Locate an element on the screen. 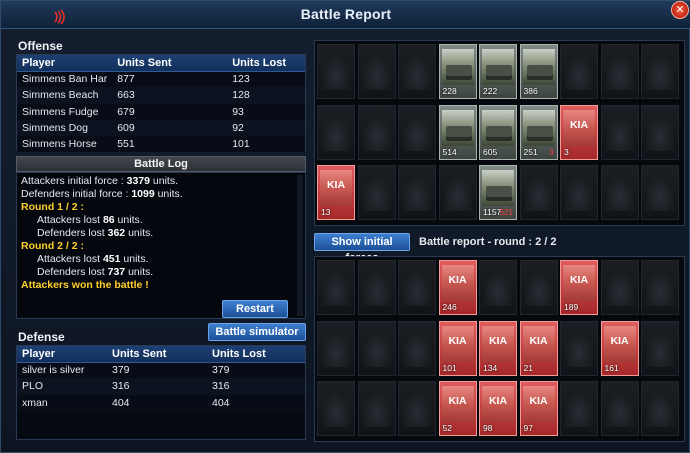 This screenshot has height=453, width=690. round-label: Battle report - round : 2 / 2 is located at coordinates (488, 242).